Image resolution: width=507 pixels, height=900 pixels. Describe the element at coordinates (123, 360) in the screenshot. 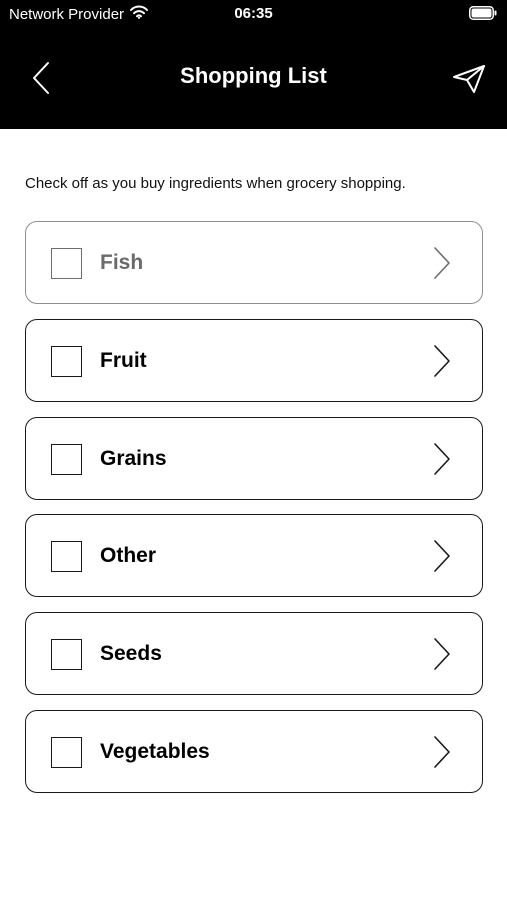

I see `item-label: Fruit` at that location.